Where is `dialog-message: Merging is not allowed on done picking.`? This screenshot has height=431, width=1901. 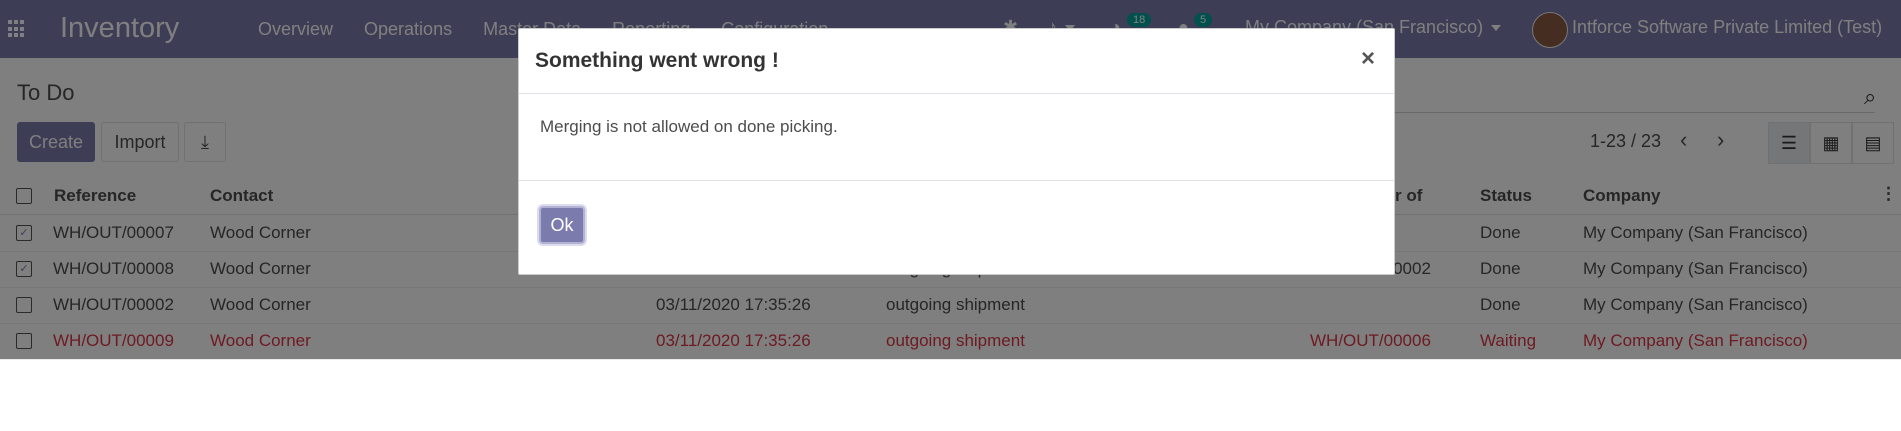 dialog-message: Merging is not allowed on done picking. is located at coordinates (689, 126).